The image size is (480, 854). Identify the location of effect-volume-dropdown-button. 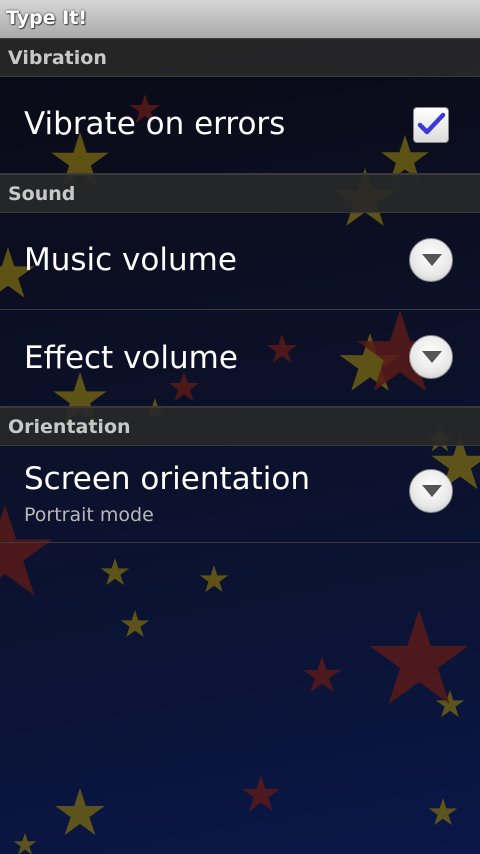
(431, 357).